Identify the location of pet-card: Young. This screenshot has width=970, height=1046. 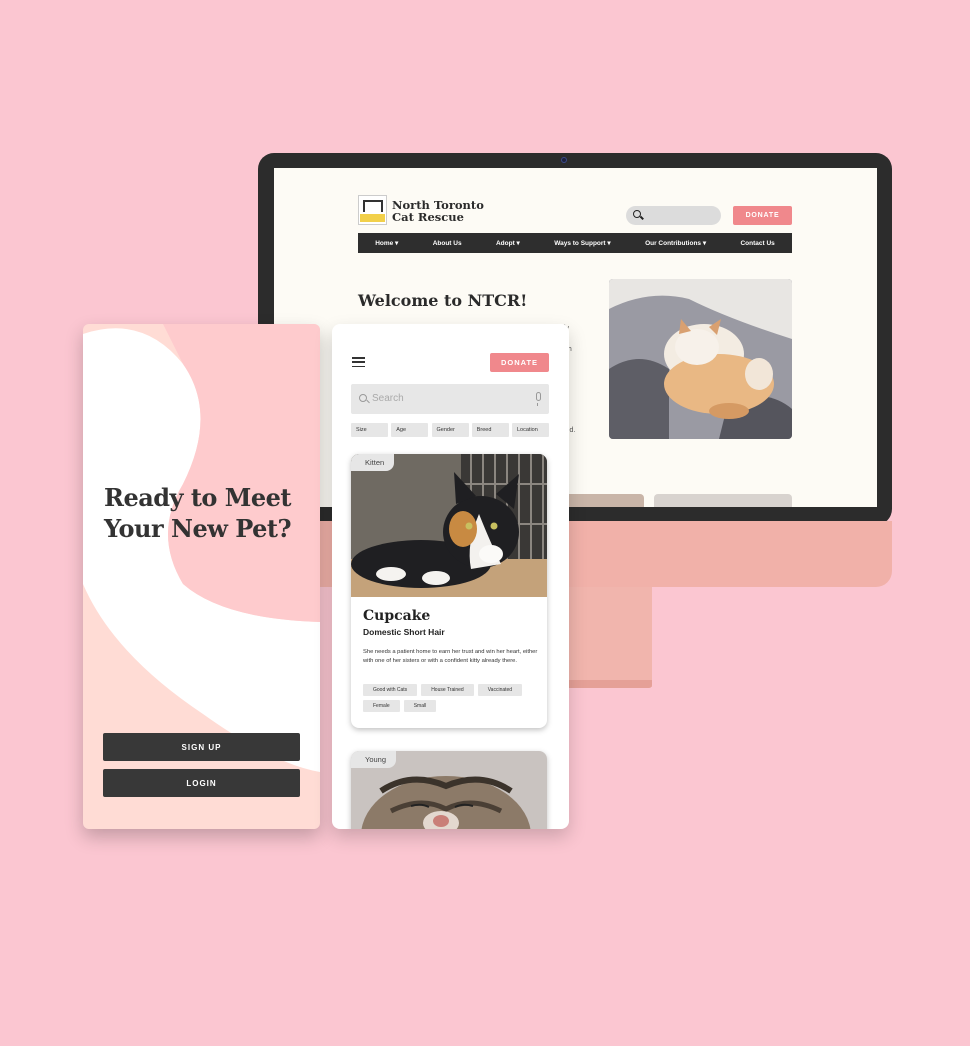
(449, 790).